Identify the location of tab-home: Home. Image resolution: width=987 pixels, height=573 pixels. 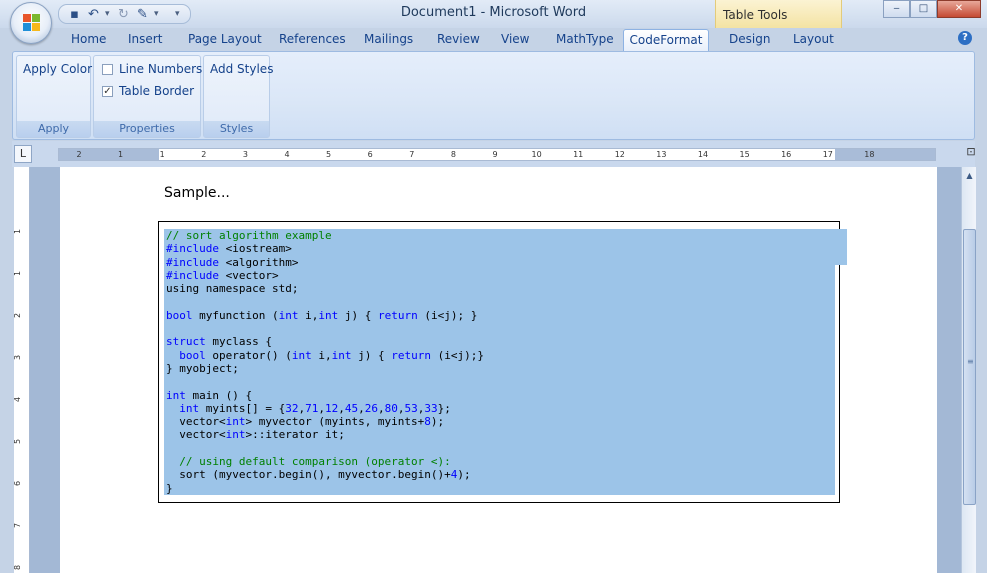
(88, 39).